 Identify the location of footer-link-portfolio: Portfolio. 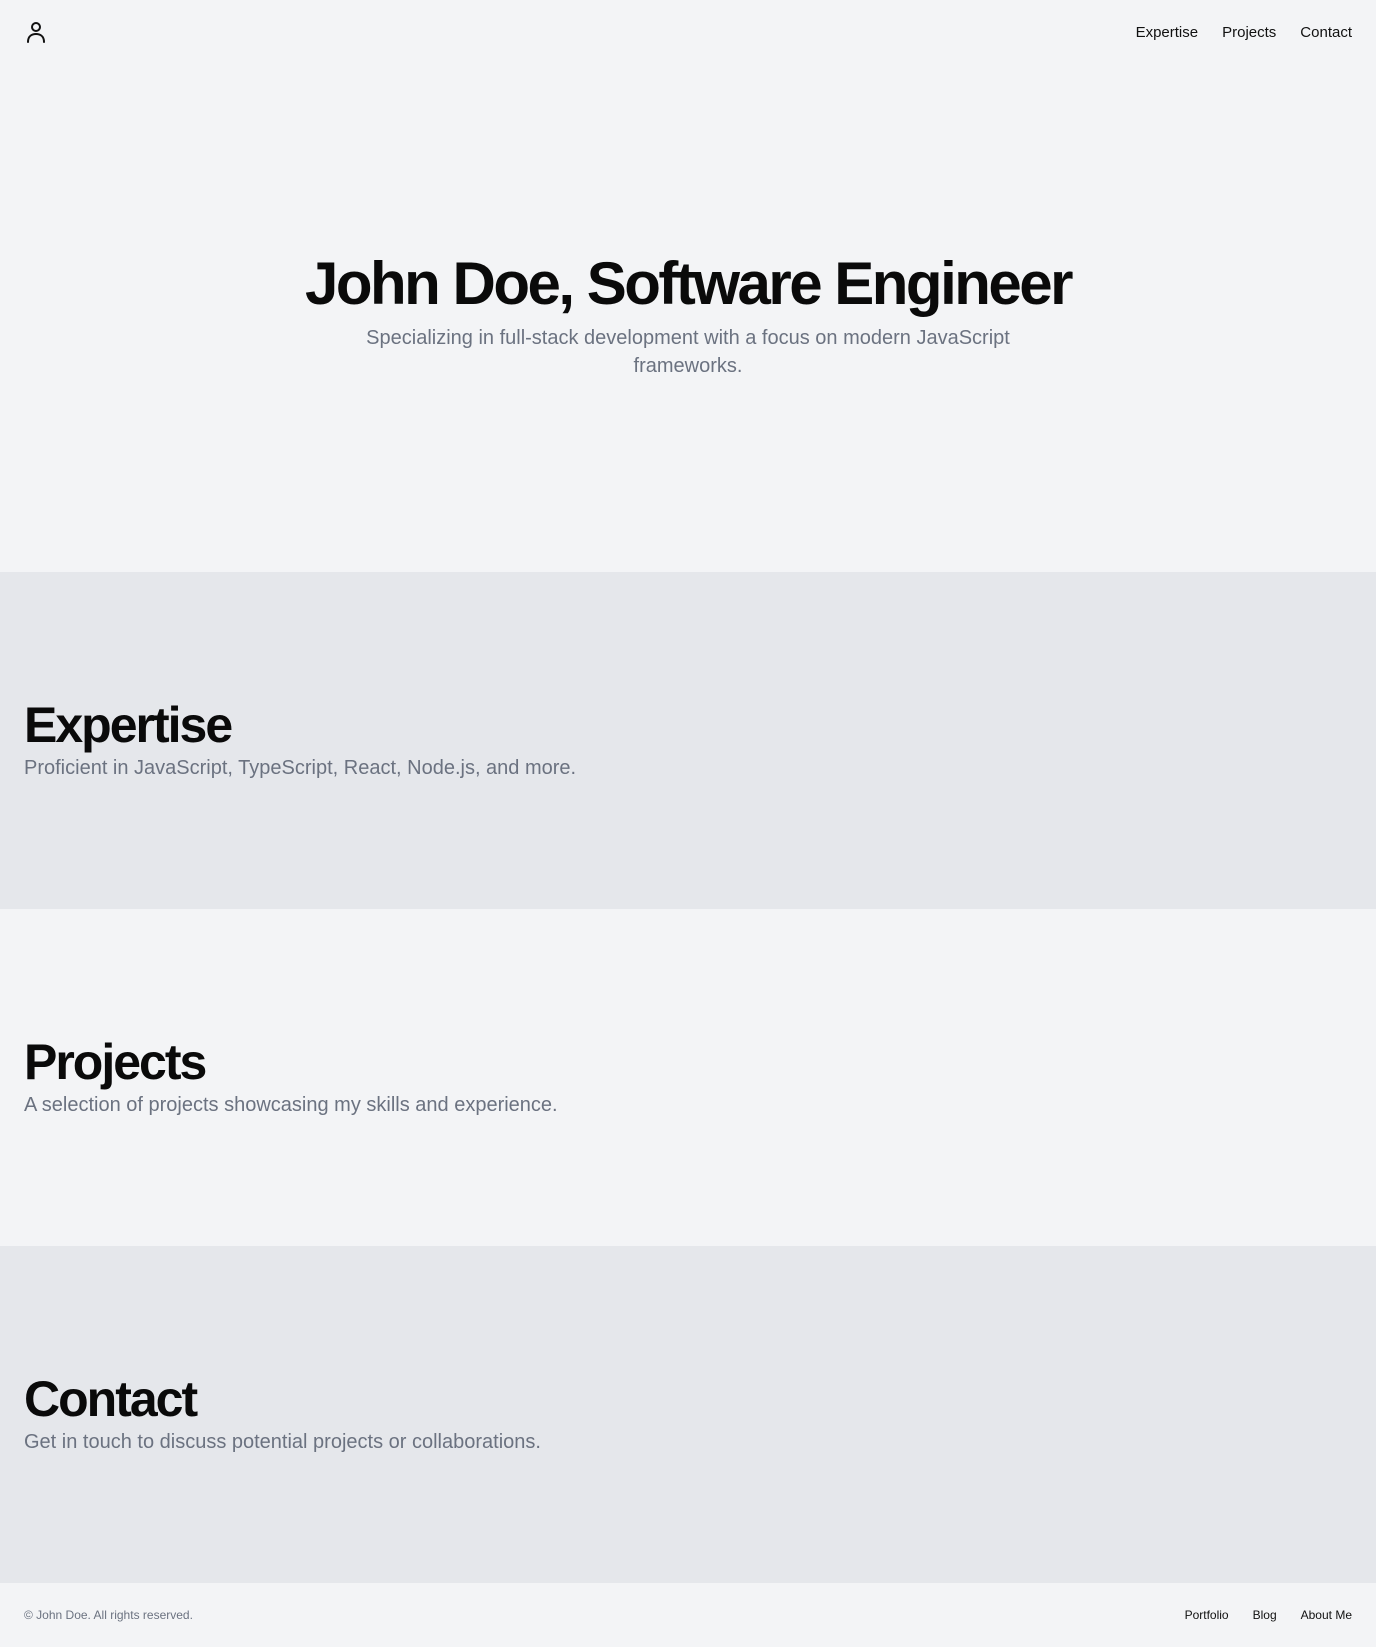
(1207, 1615).